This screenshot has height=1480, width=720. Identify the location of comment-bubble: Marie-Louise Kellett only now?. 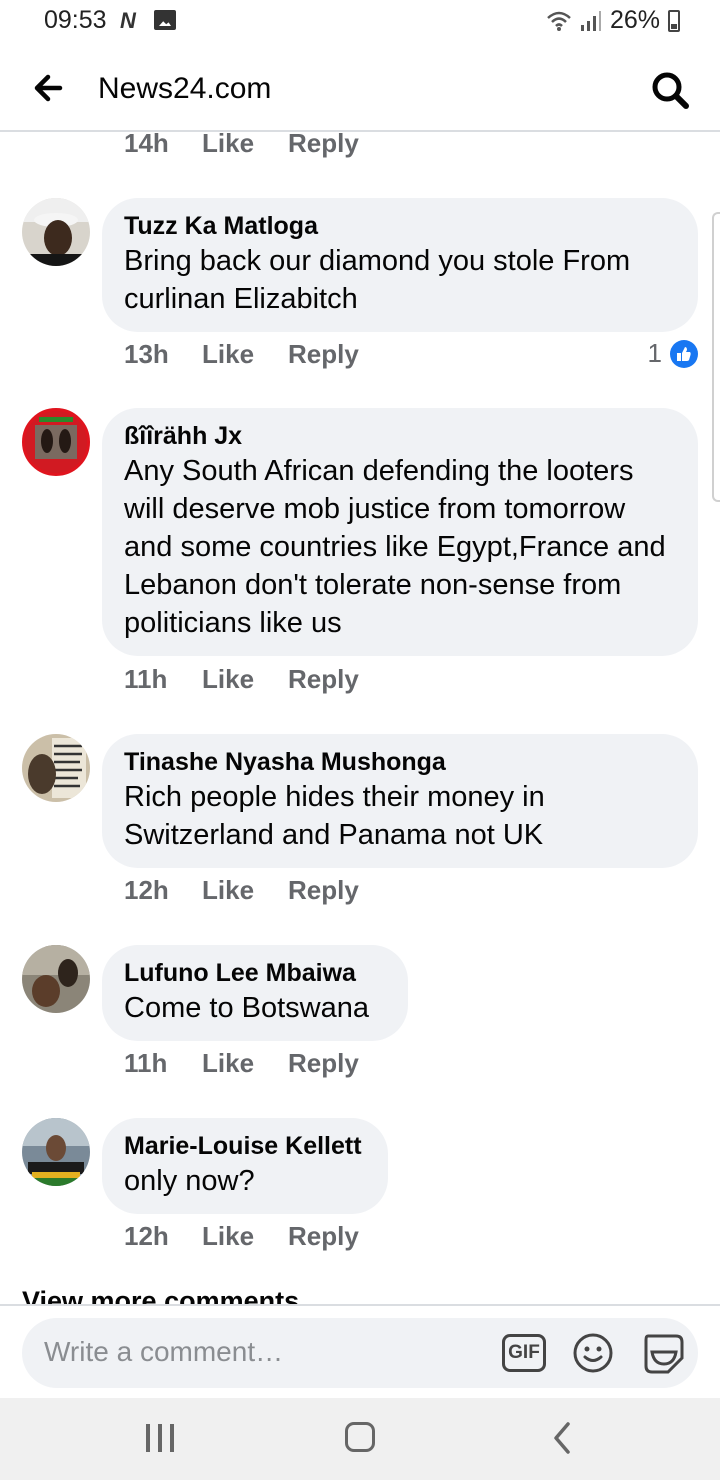
(245, 1166).